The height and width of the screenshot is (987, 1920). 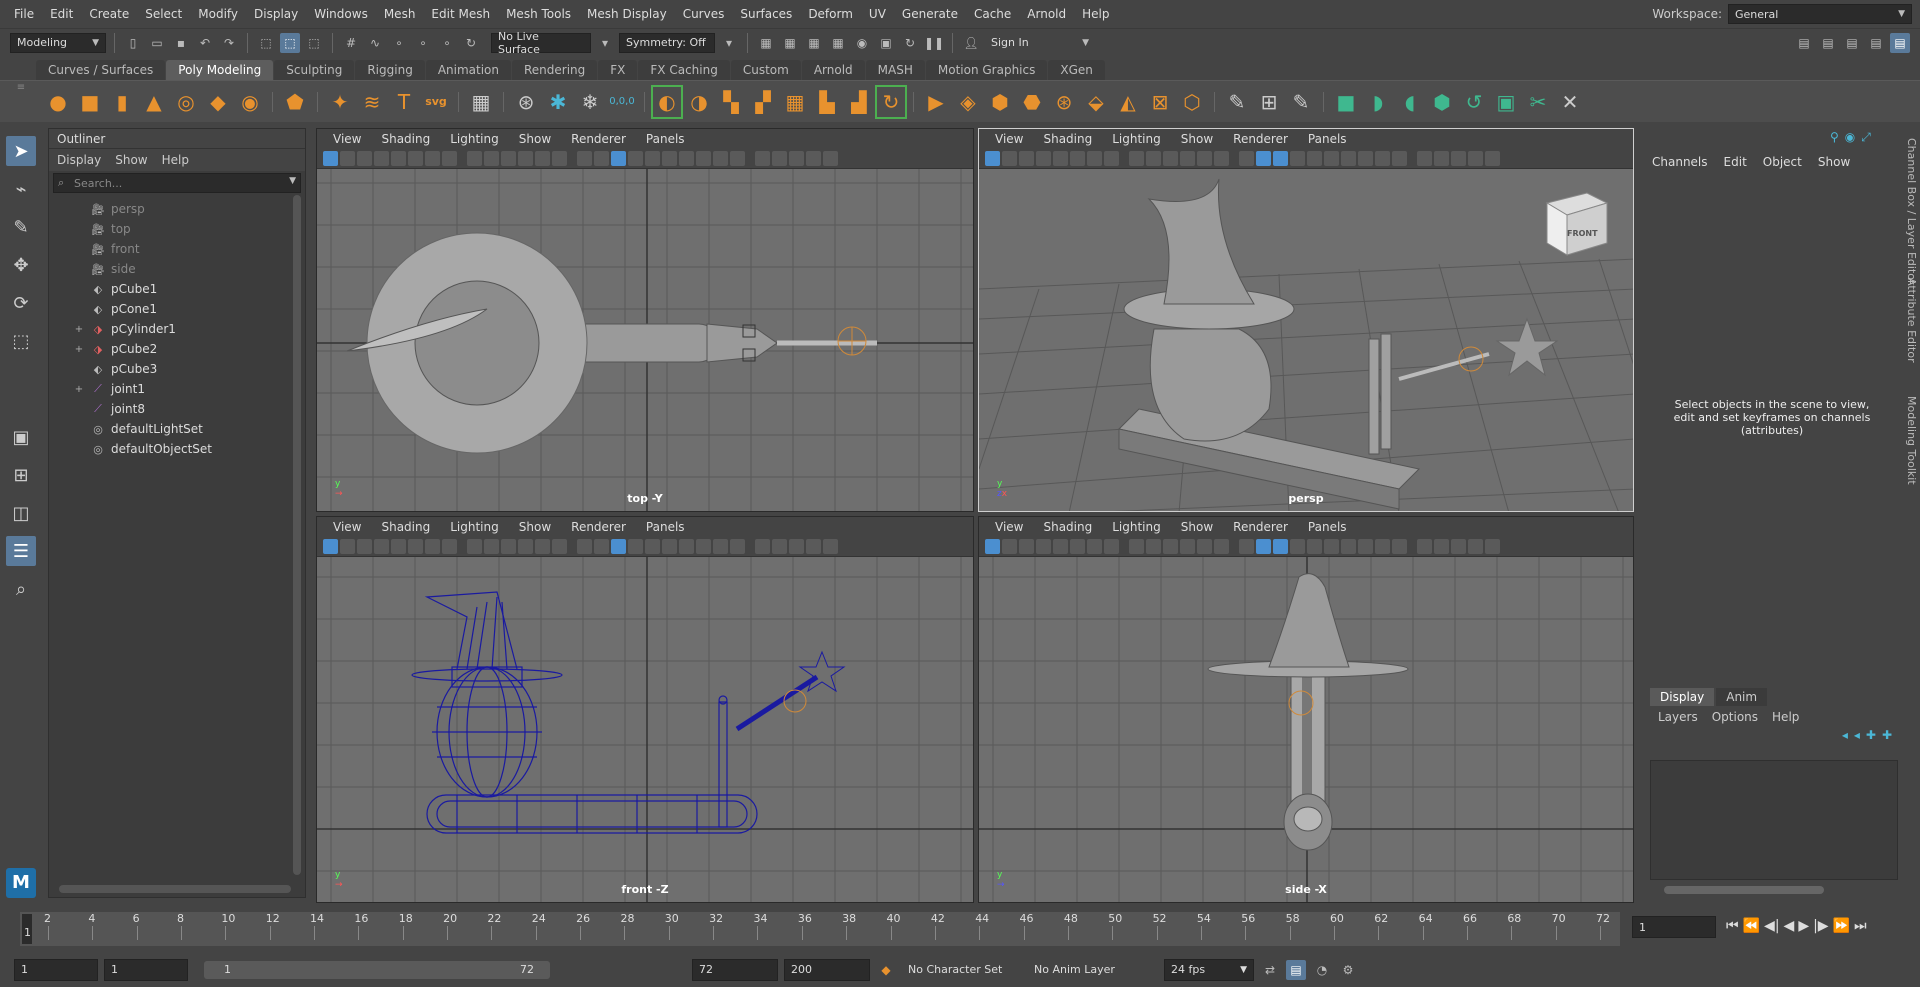 What do you see at coordinates (1771, 926) in the screenshot?
I see `step-back-frame-icon: ◀|` at bounding box center [1771, 926].